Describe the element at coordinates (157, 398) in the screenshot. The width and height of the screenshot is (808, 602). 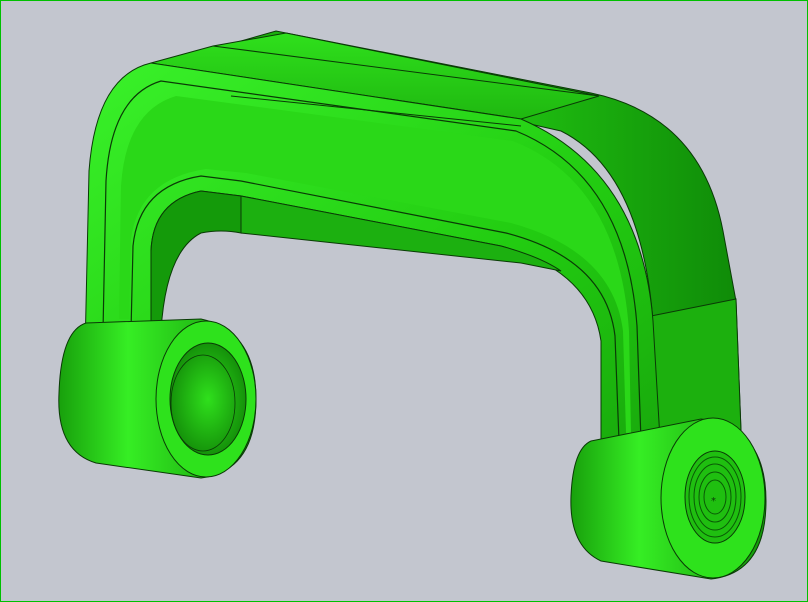
I see `left-cylinder-boss` at that location.